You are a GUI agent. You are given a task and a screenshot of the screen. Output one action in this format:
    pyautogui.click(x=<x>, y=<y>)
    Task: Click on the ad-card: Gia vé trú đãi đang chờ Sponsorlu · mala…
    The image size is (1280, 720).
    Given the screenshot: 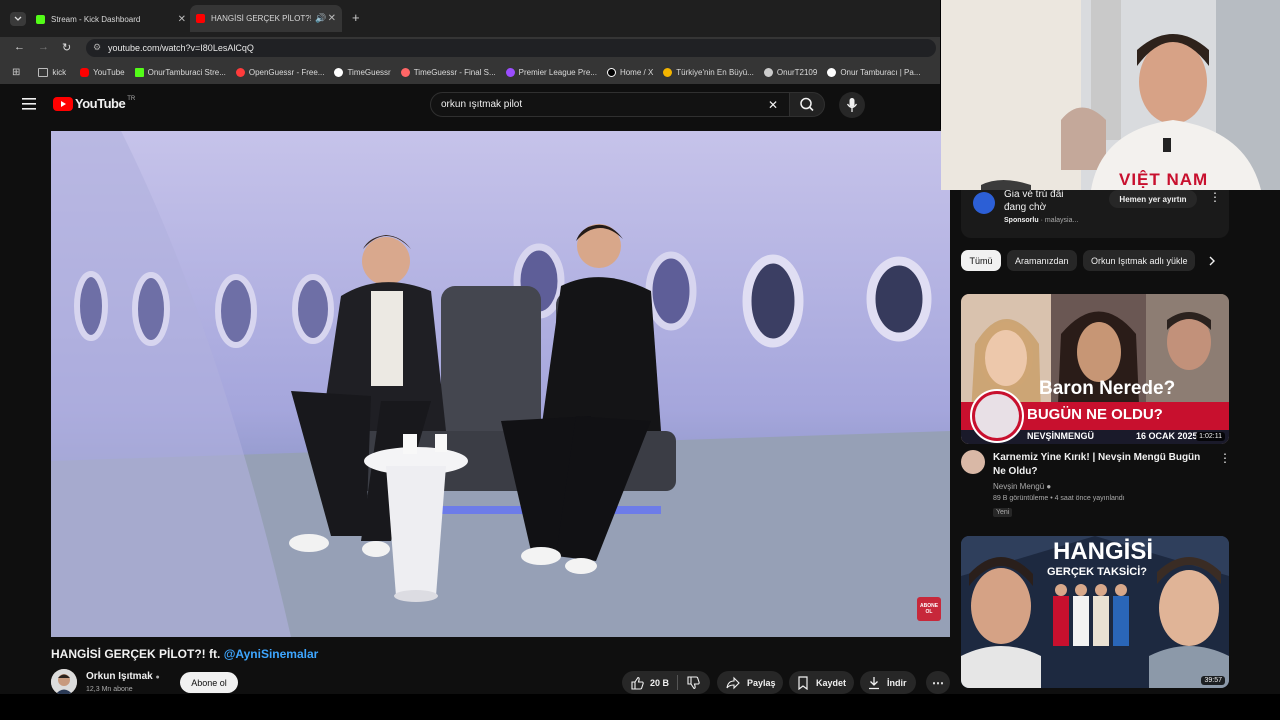 What is the action you would take?
    pyautogui.click(x=1095, y=213)
    